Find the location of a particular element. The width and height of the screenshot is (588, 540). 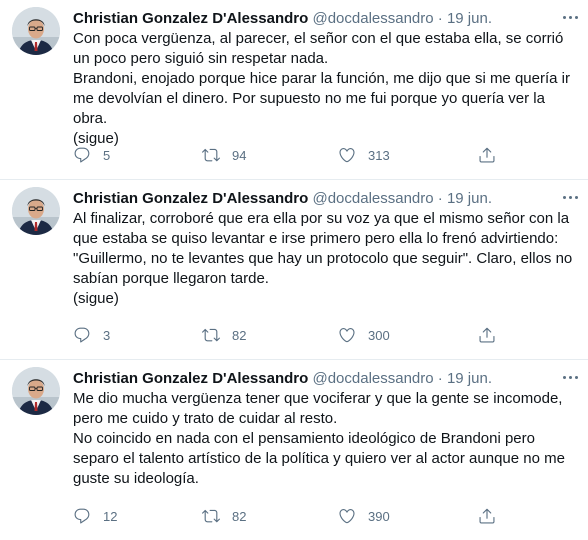

reply-button: 5 is located at coordinates (91, 155).